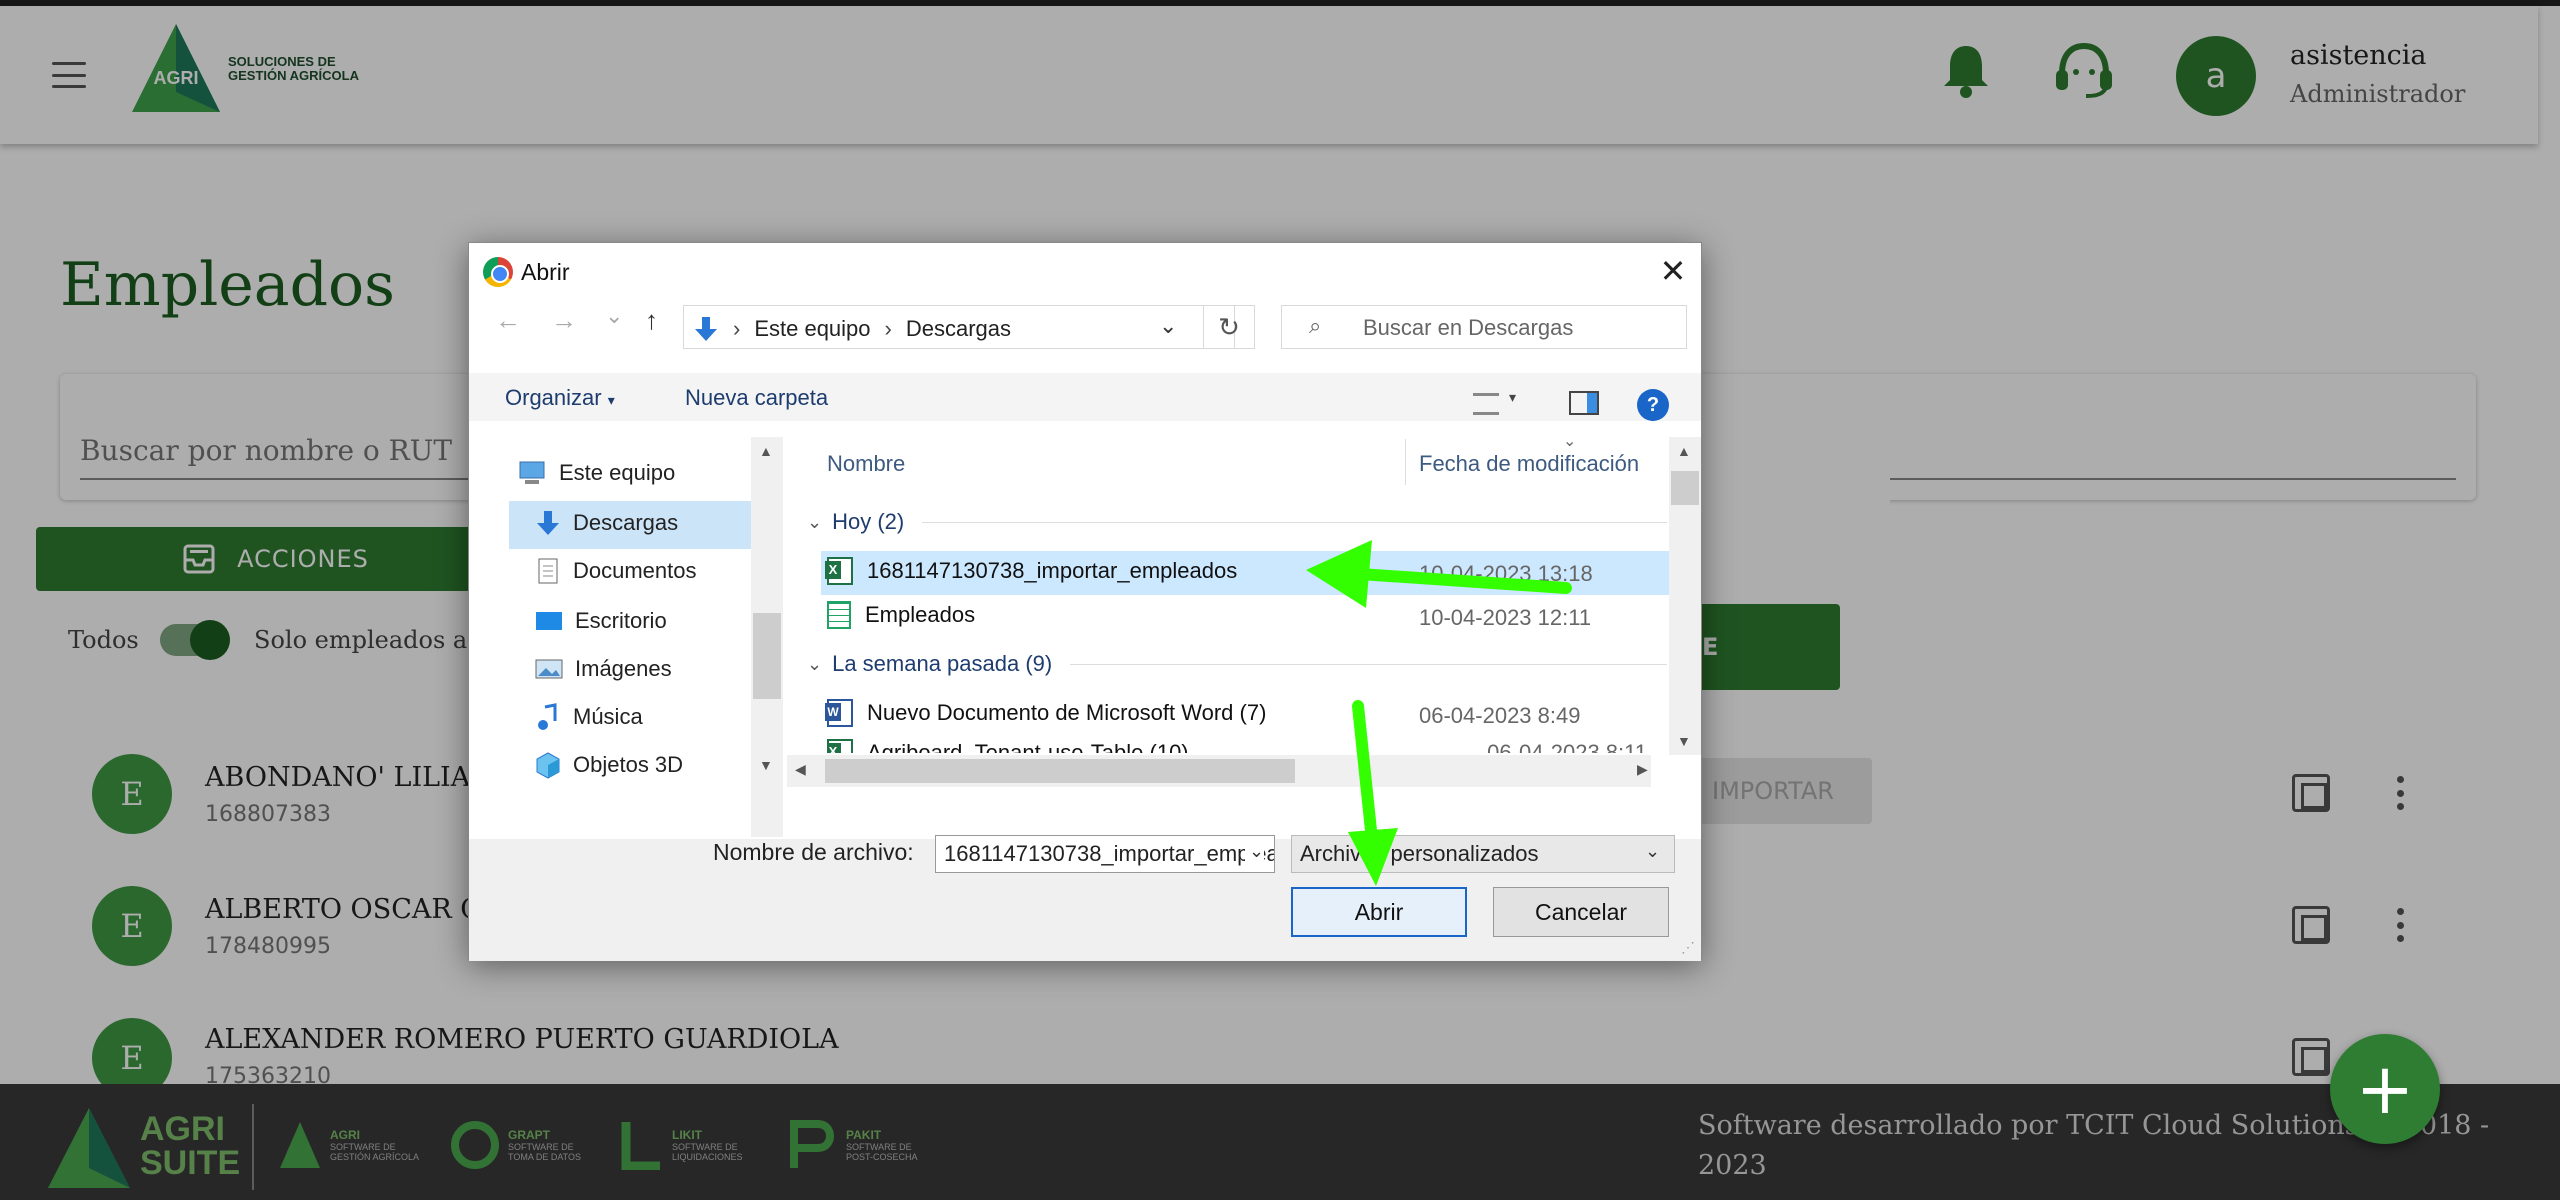 This screenshot has width=2560, height=1200. What do you see at coordinates (1439, 713) in the screenshot?
I see `annotation-arrows` at bounding box center [1439, 713].